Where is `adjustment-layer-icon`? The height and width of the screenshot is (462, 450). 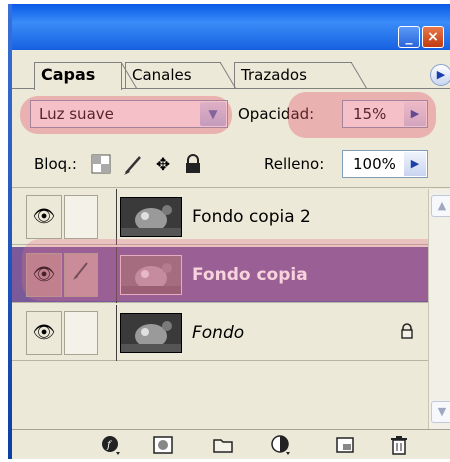 adjustment-layer-icon is located at coordinates (281, 445).